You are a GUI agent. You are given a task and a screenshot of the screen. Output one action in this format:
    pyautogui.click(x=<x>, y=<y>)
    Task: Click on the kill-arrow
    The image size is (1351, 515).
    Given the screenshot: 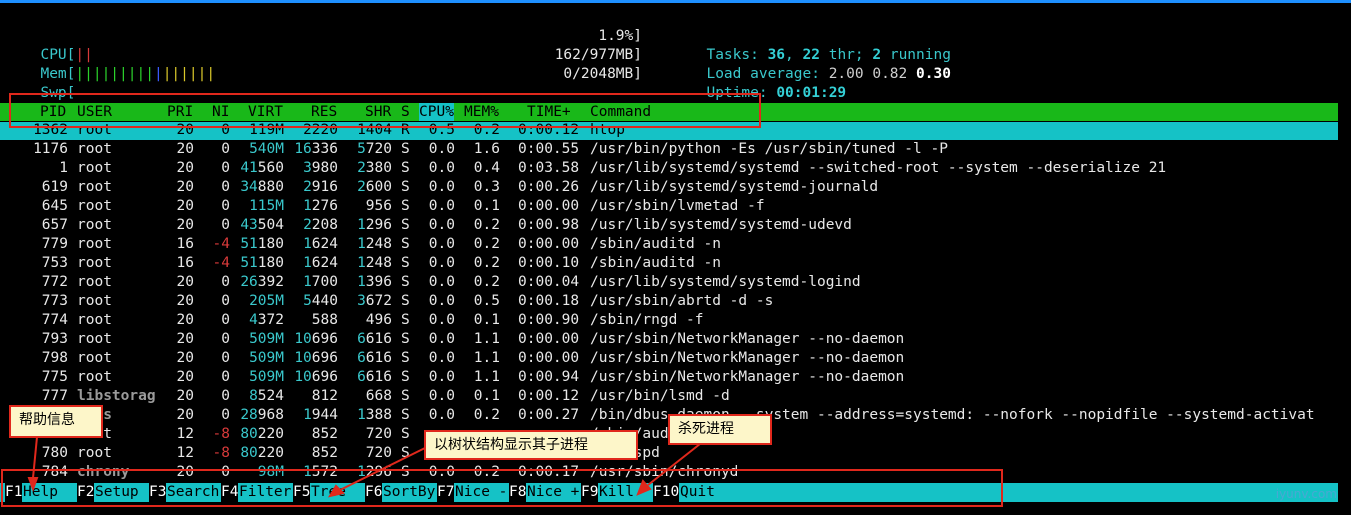 What is the action you would take?
    pyautogui.click(x=676, y=462)
    